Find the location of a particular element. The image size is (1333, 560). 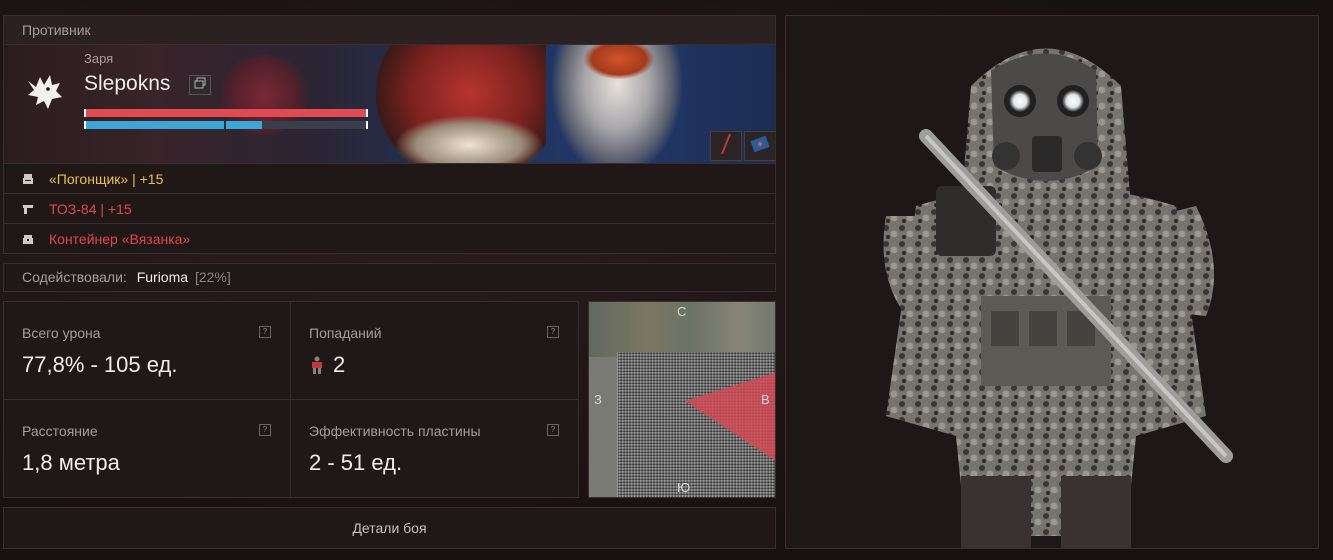

stat-distance: Расстояние ? 1,8 метра is located at coordinates (147, 449).